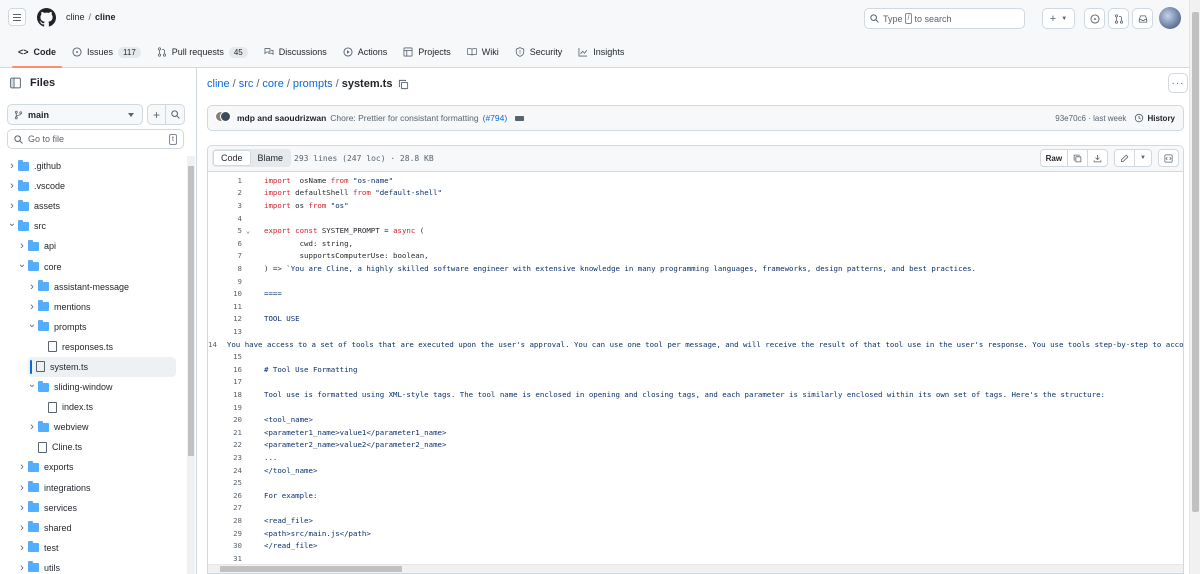 This screenshot has height=574, width=1200. What do you see at coordinates (1178, 83) in the screenshot?
I see `more-options-button: ···` at bounding box center [1178, 83].